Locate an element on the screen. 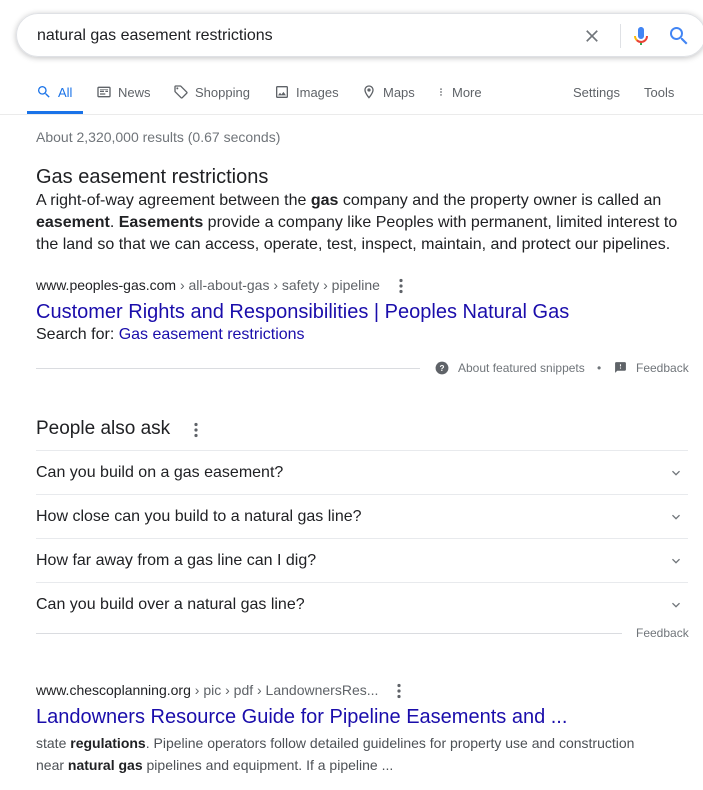  tab-images: Images is located at coordinates (306, 92).